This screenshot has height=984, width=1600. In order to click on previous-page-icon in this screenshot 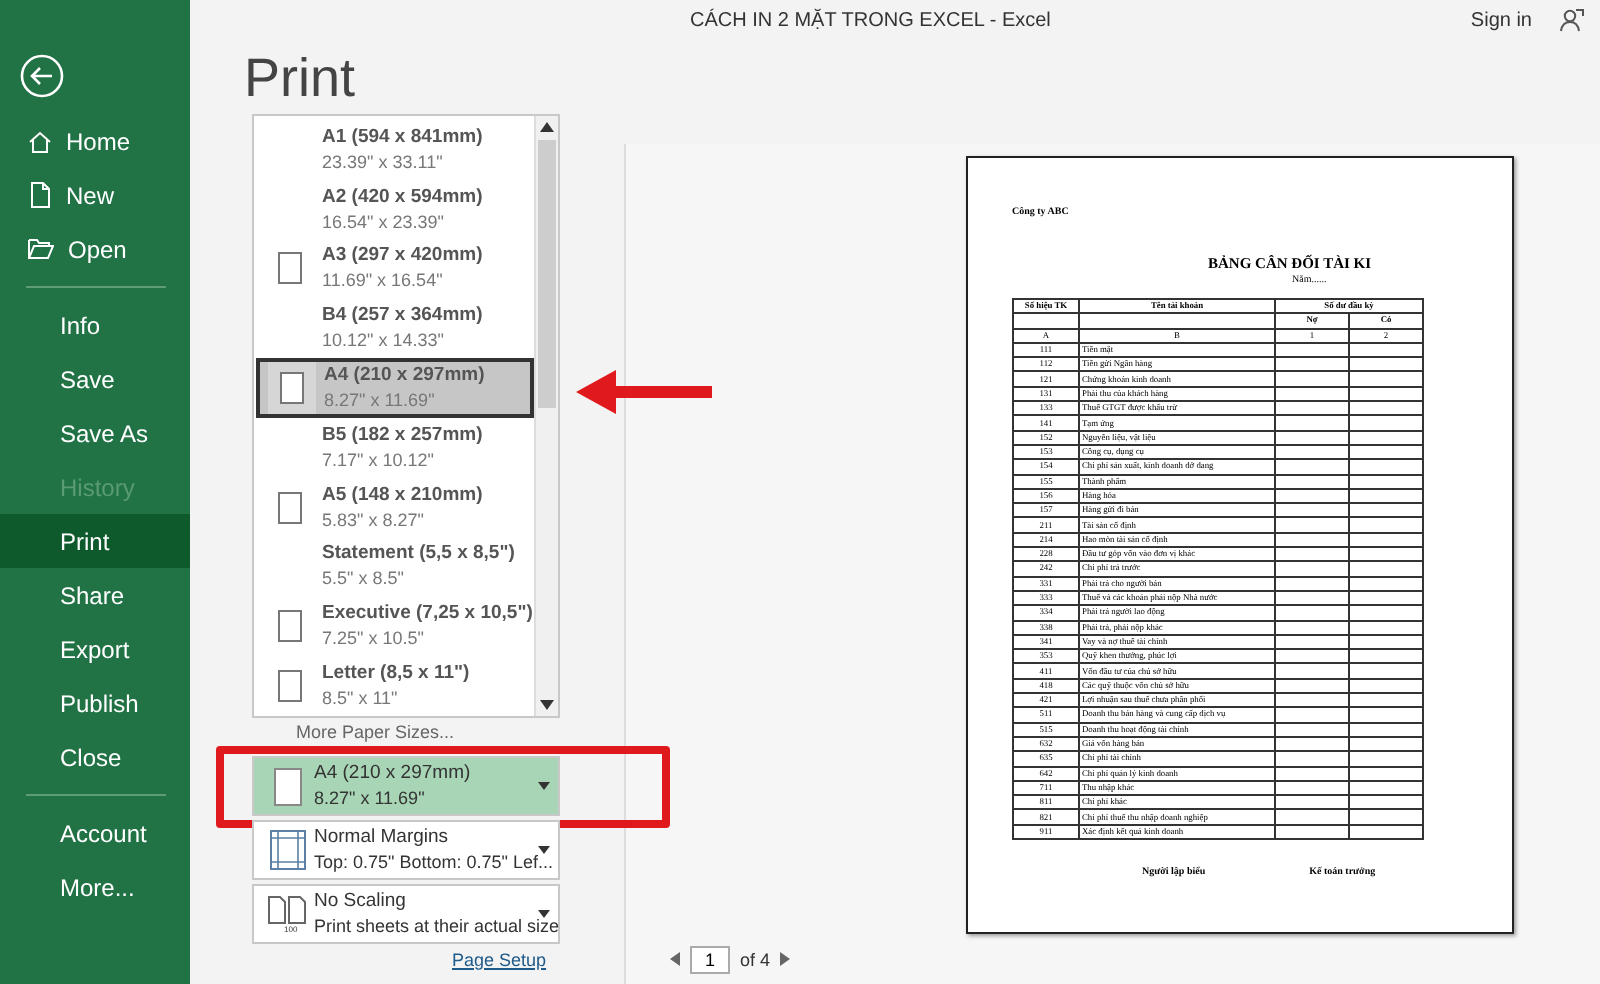, I will do `click(675, 959)`.